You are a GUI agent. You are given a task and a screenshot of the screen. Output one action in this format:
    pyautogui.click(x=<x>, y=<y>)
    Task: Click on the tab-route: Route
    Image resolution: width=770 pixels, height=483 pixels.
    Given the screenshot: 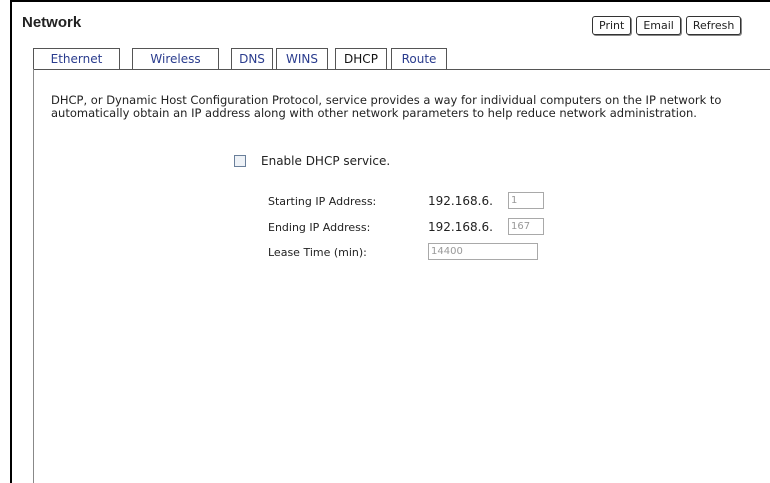 What is the action you would take?
    pyautogui.click(x=419, y=59)
    